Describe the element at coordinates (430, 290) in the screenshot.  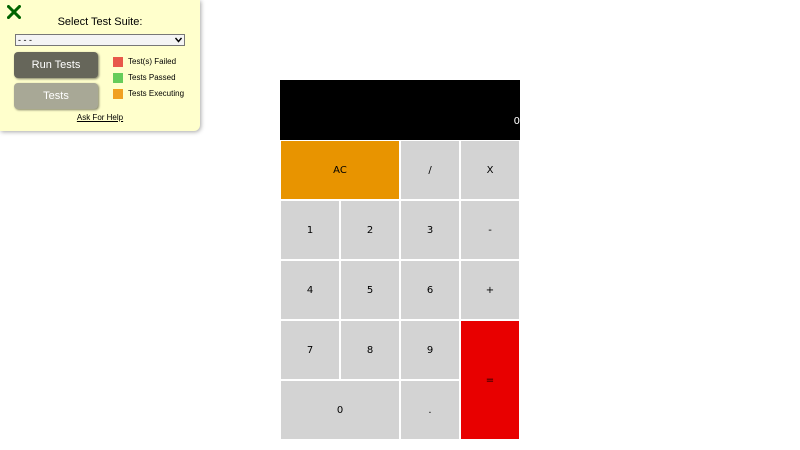
I see `digit-6-button: 6` at that location.